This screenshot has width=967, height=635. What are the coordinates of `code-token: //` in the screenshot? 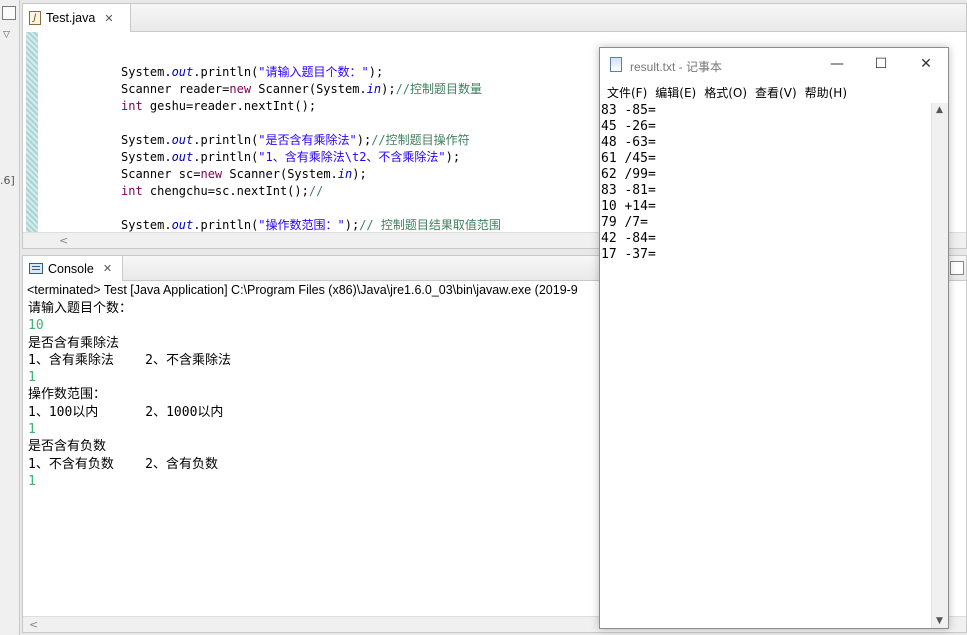 It's located at (316, 191).